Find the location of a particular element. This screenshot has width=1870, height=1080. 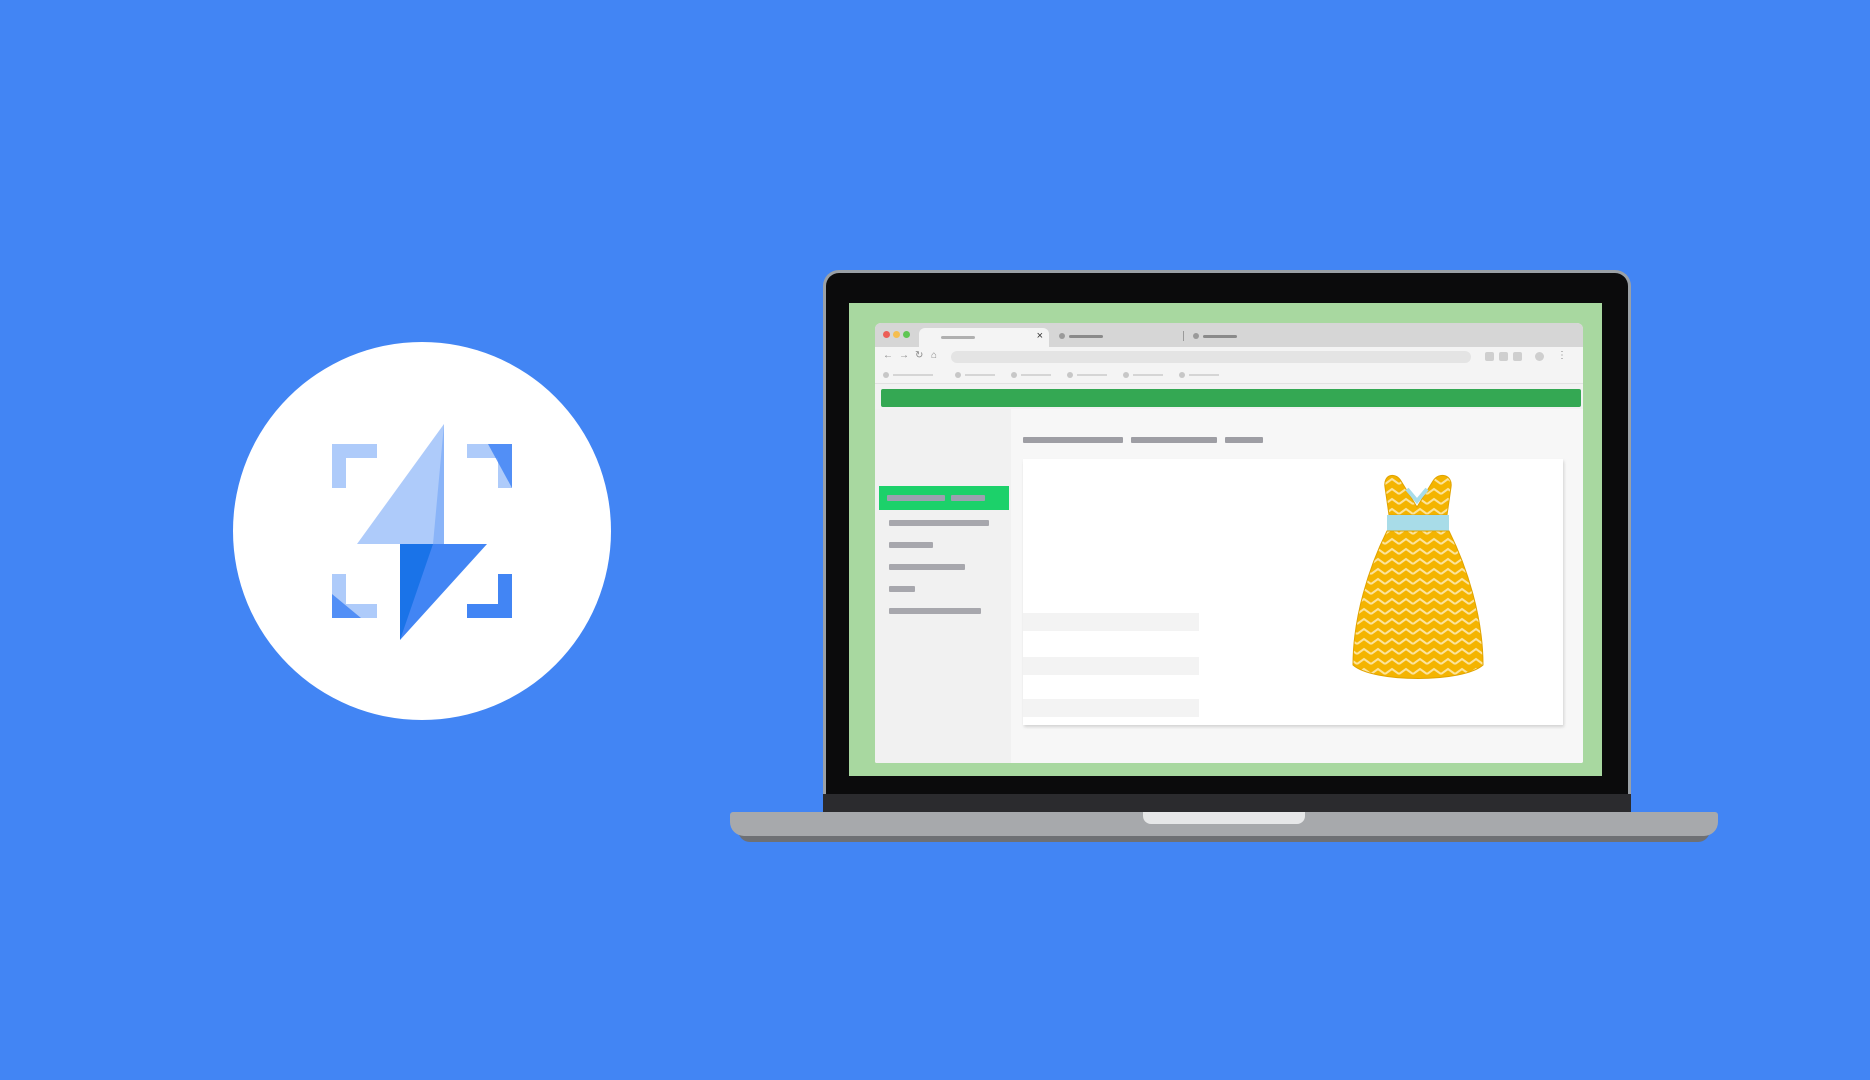

forward-icon: → is located at coordinates (904, 356).